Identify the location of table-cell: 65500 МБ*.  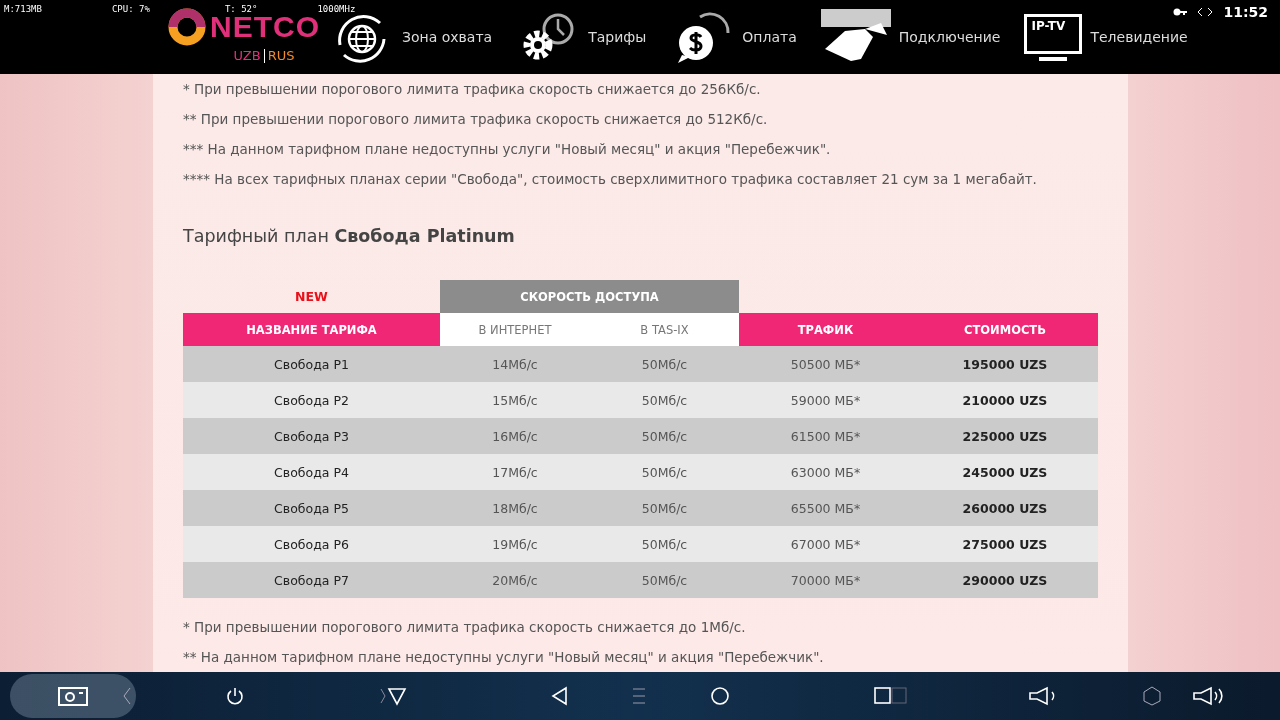
(825, 508).